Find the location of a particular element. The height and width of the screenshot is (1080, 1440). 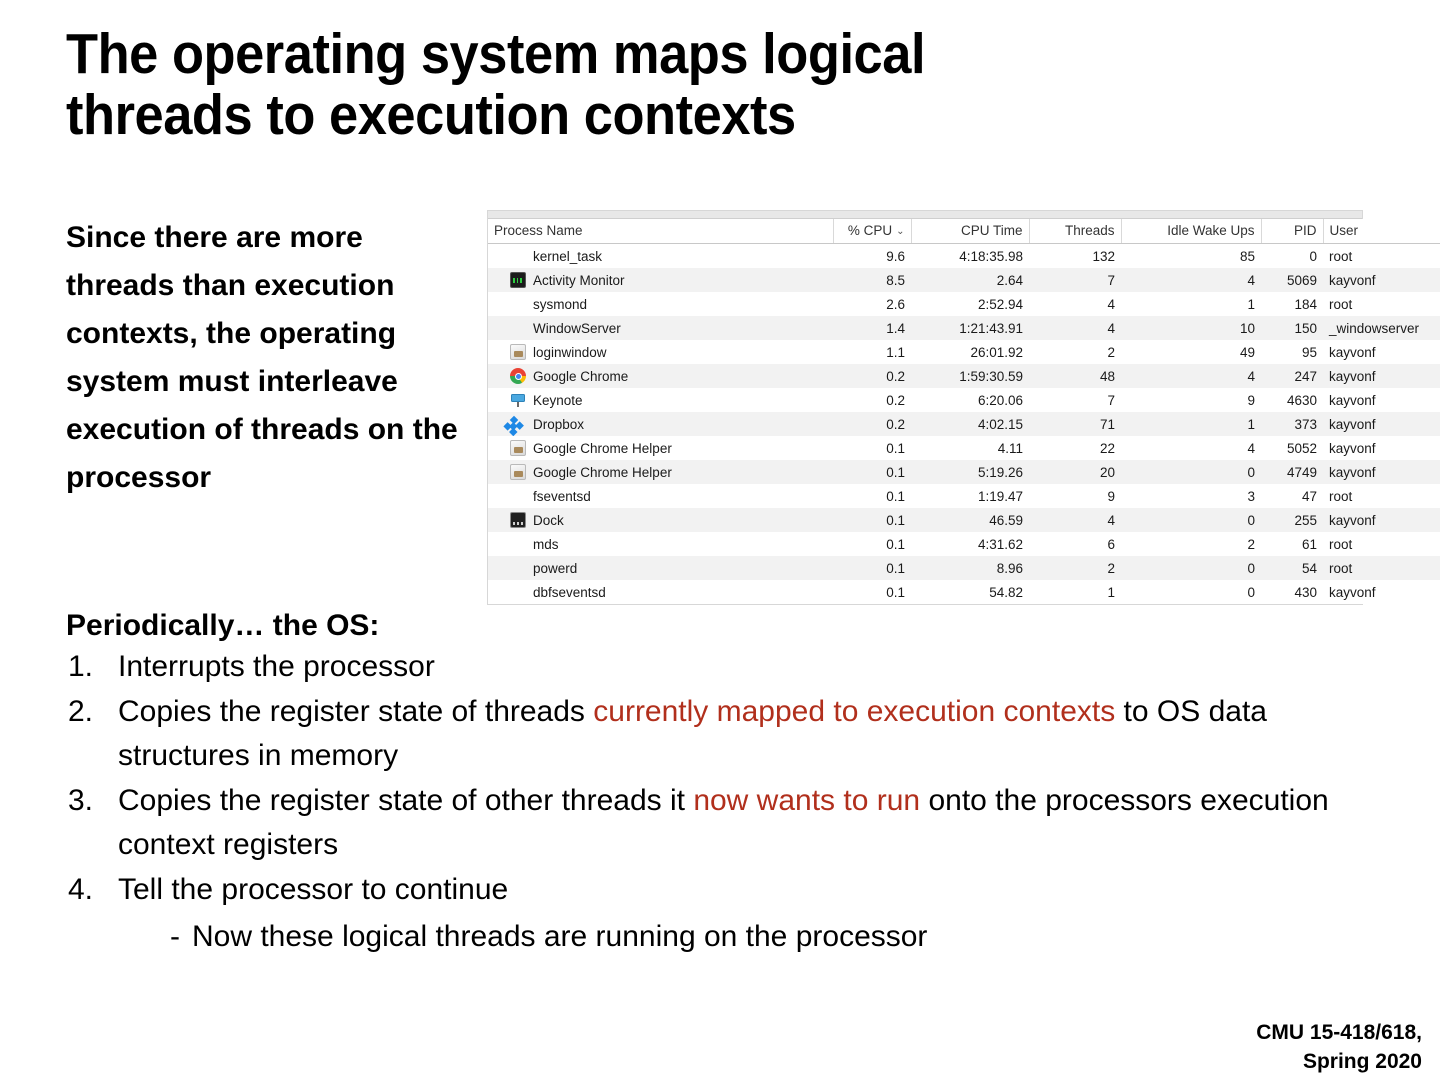

cell-cpu-time: 4:02.15 is located at coordinates (1000, 424).